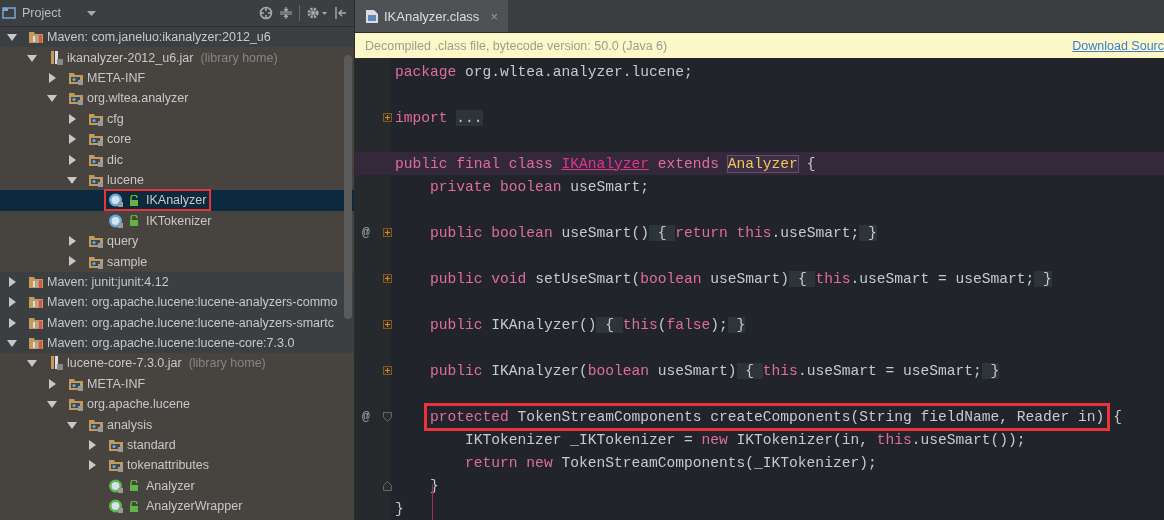 This screenshot has width=1164, height=520. Describe the element at coordinates (341, 13) in the screenshot. I see `hide-panel-icon` at that location.